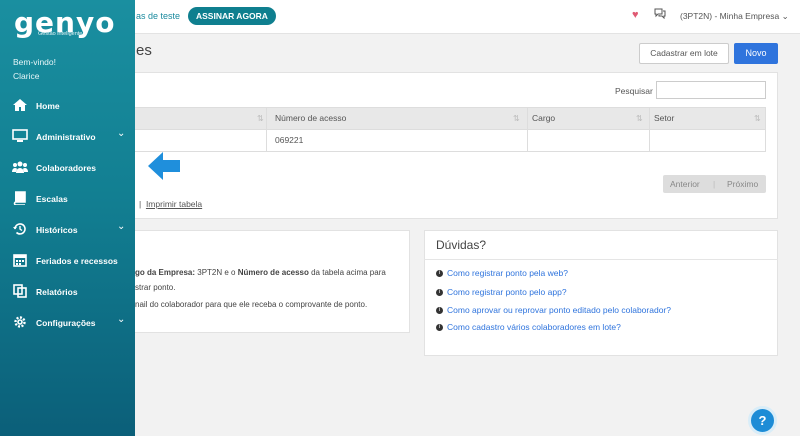 The height and width of the screenshot is (436, 800). What do you see at coordinates (67, 168) in the screenshot?
I see `sidebar-item-colaboradores: Colaboradores` at bounding box center [67, 168].